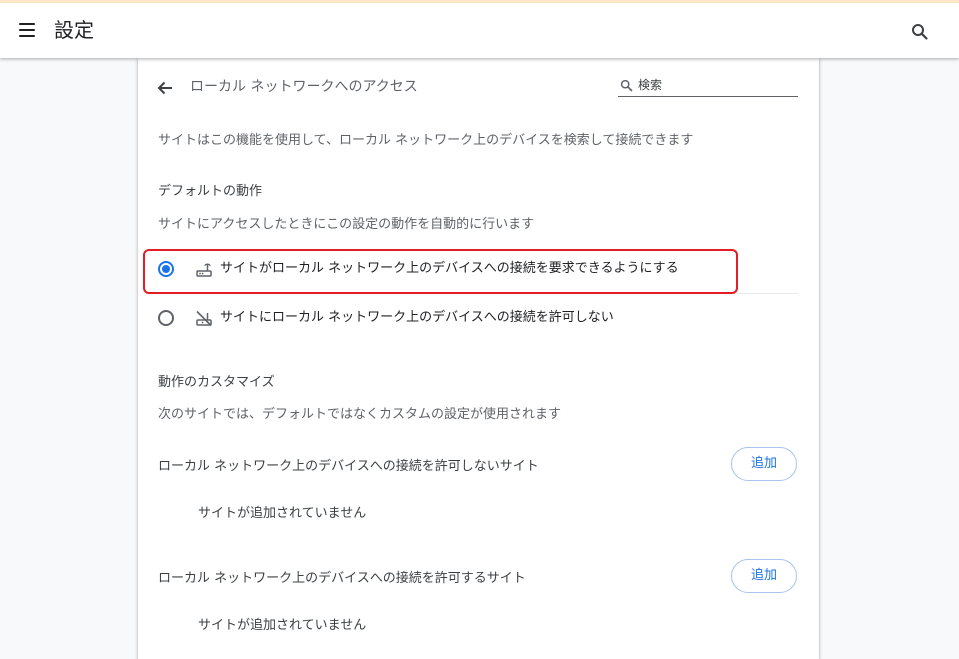 The width and height of the screenshot is (959, 659). What do you see at coordinates (764, 464) in the screenshot?
I see `add-blocked-site-button: 追加` at bounding box center [764, 464].